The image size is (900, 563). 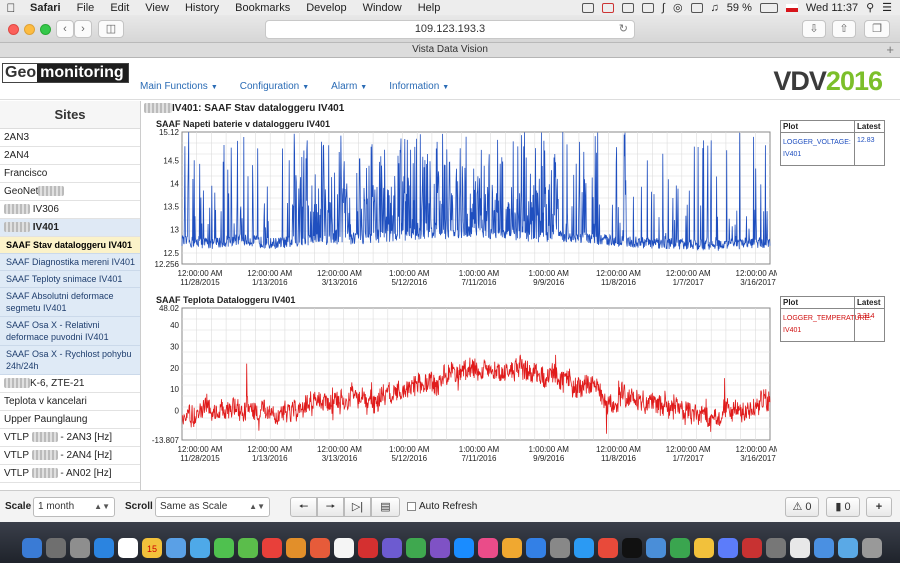 What do you see at coordinates (450, 29) in the screenshot?
I see `address-bar: 109.123.193.3 ↻` at bounding box center [450, 29].